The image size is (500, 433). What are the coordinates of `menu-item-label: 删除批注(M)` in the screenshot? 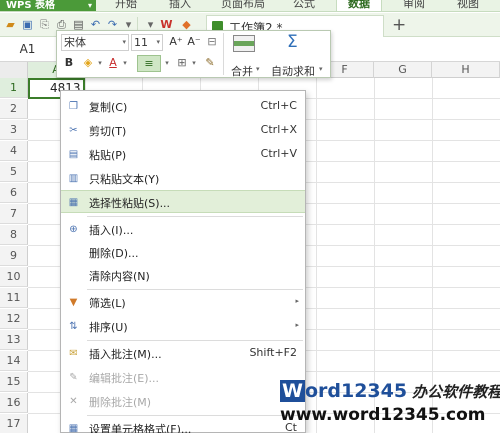 It's located at (120, 402).